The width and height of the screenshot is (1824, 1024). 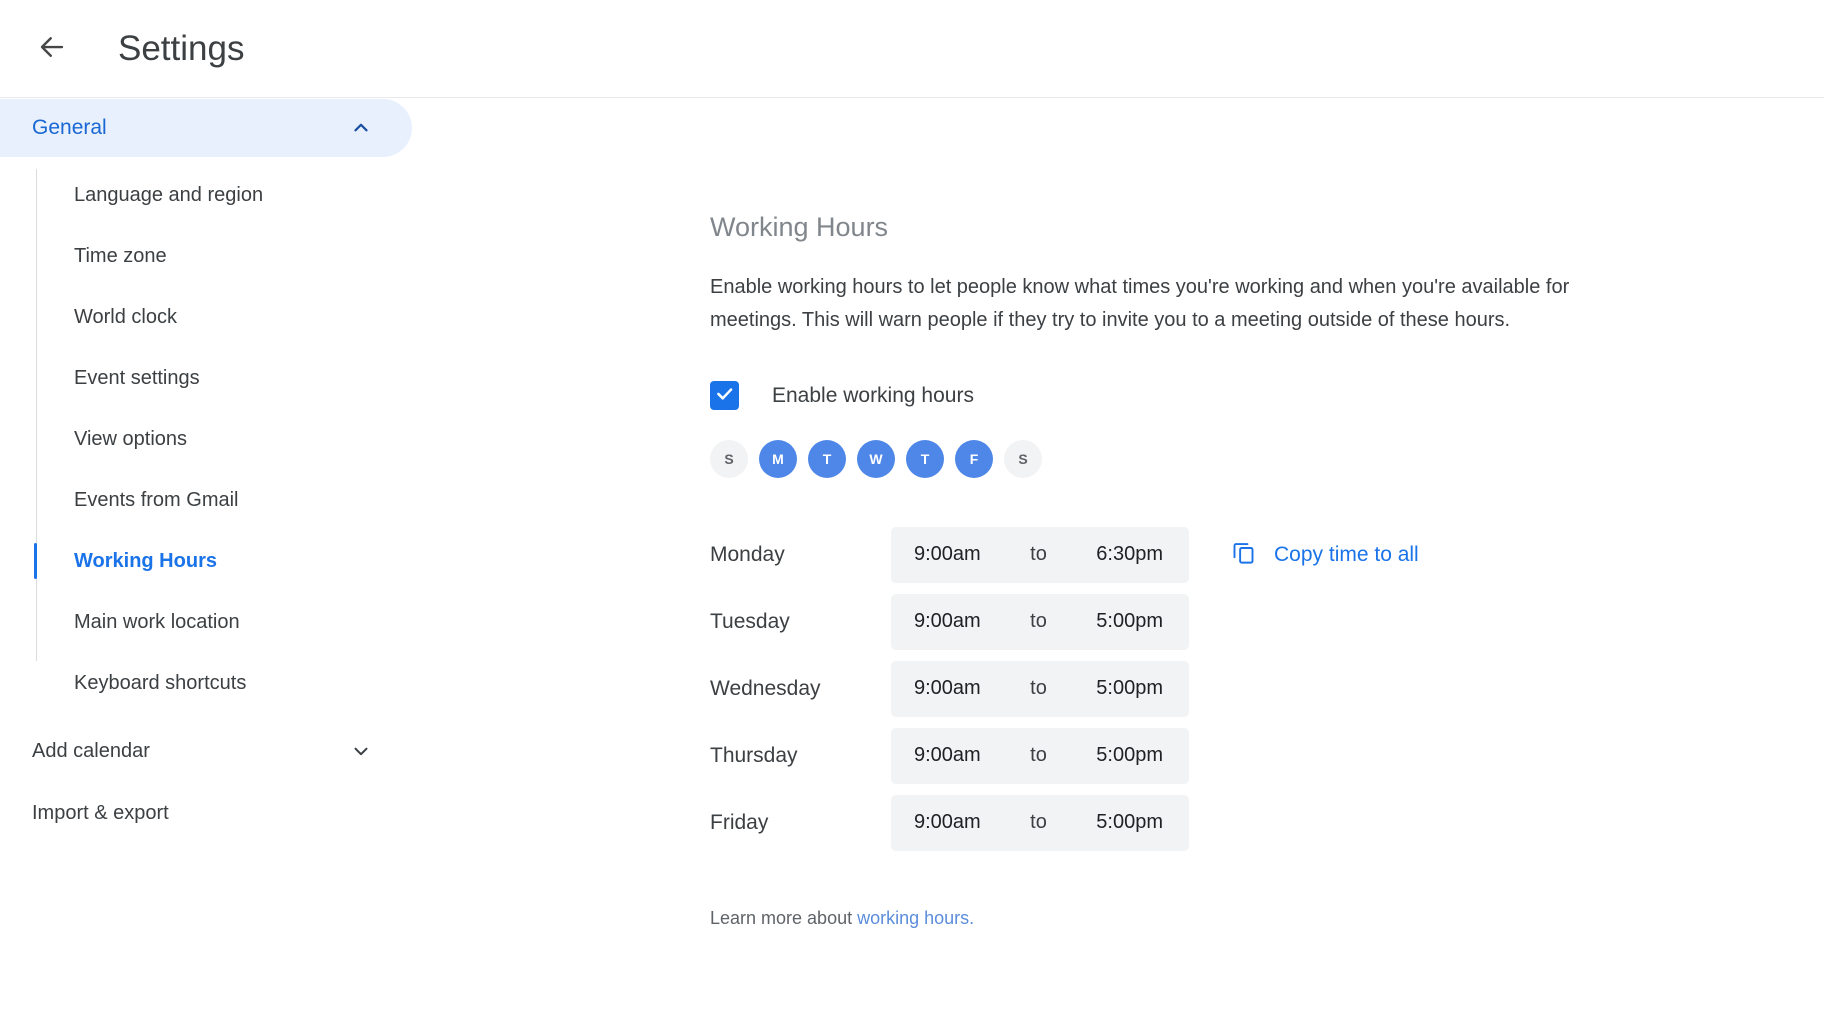 I want to click on schedule-row-wednesday: Wednesday 9:00am to 5:00pm, so click(x=1267, y=688).